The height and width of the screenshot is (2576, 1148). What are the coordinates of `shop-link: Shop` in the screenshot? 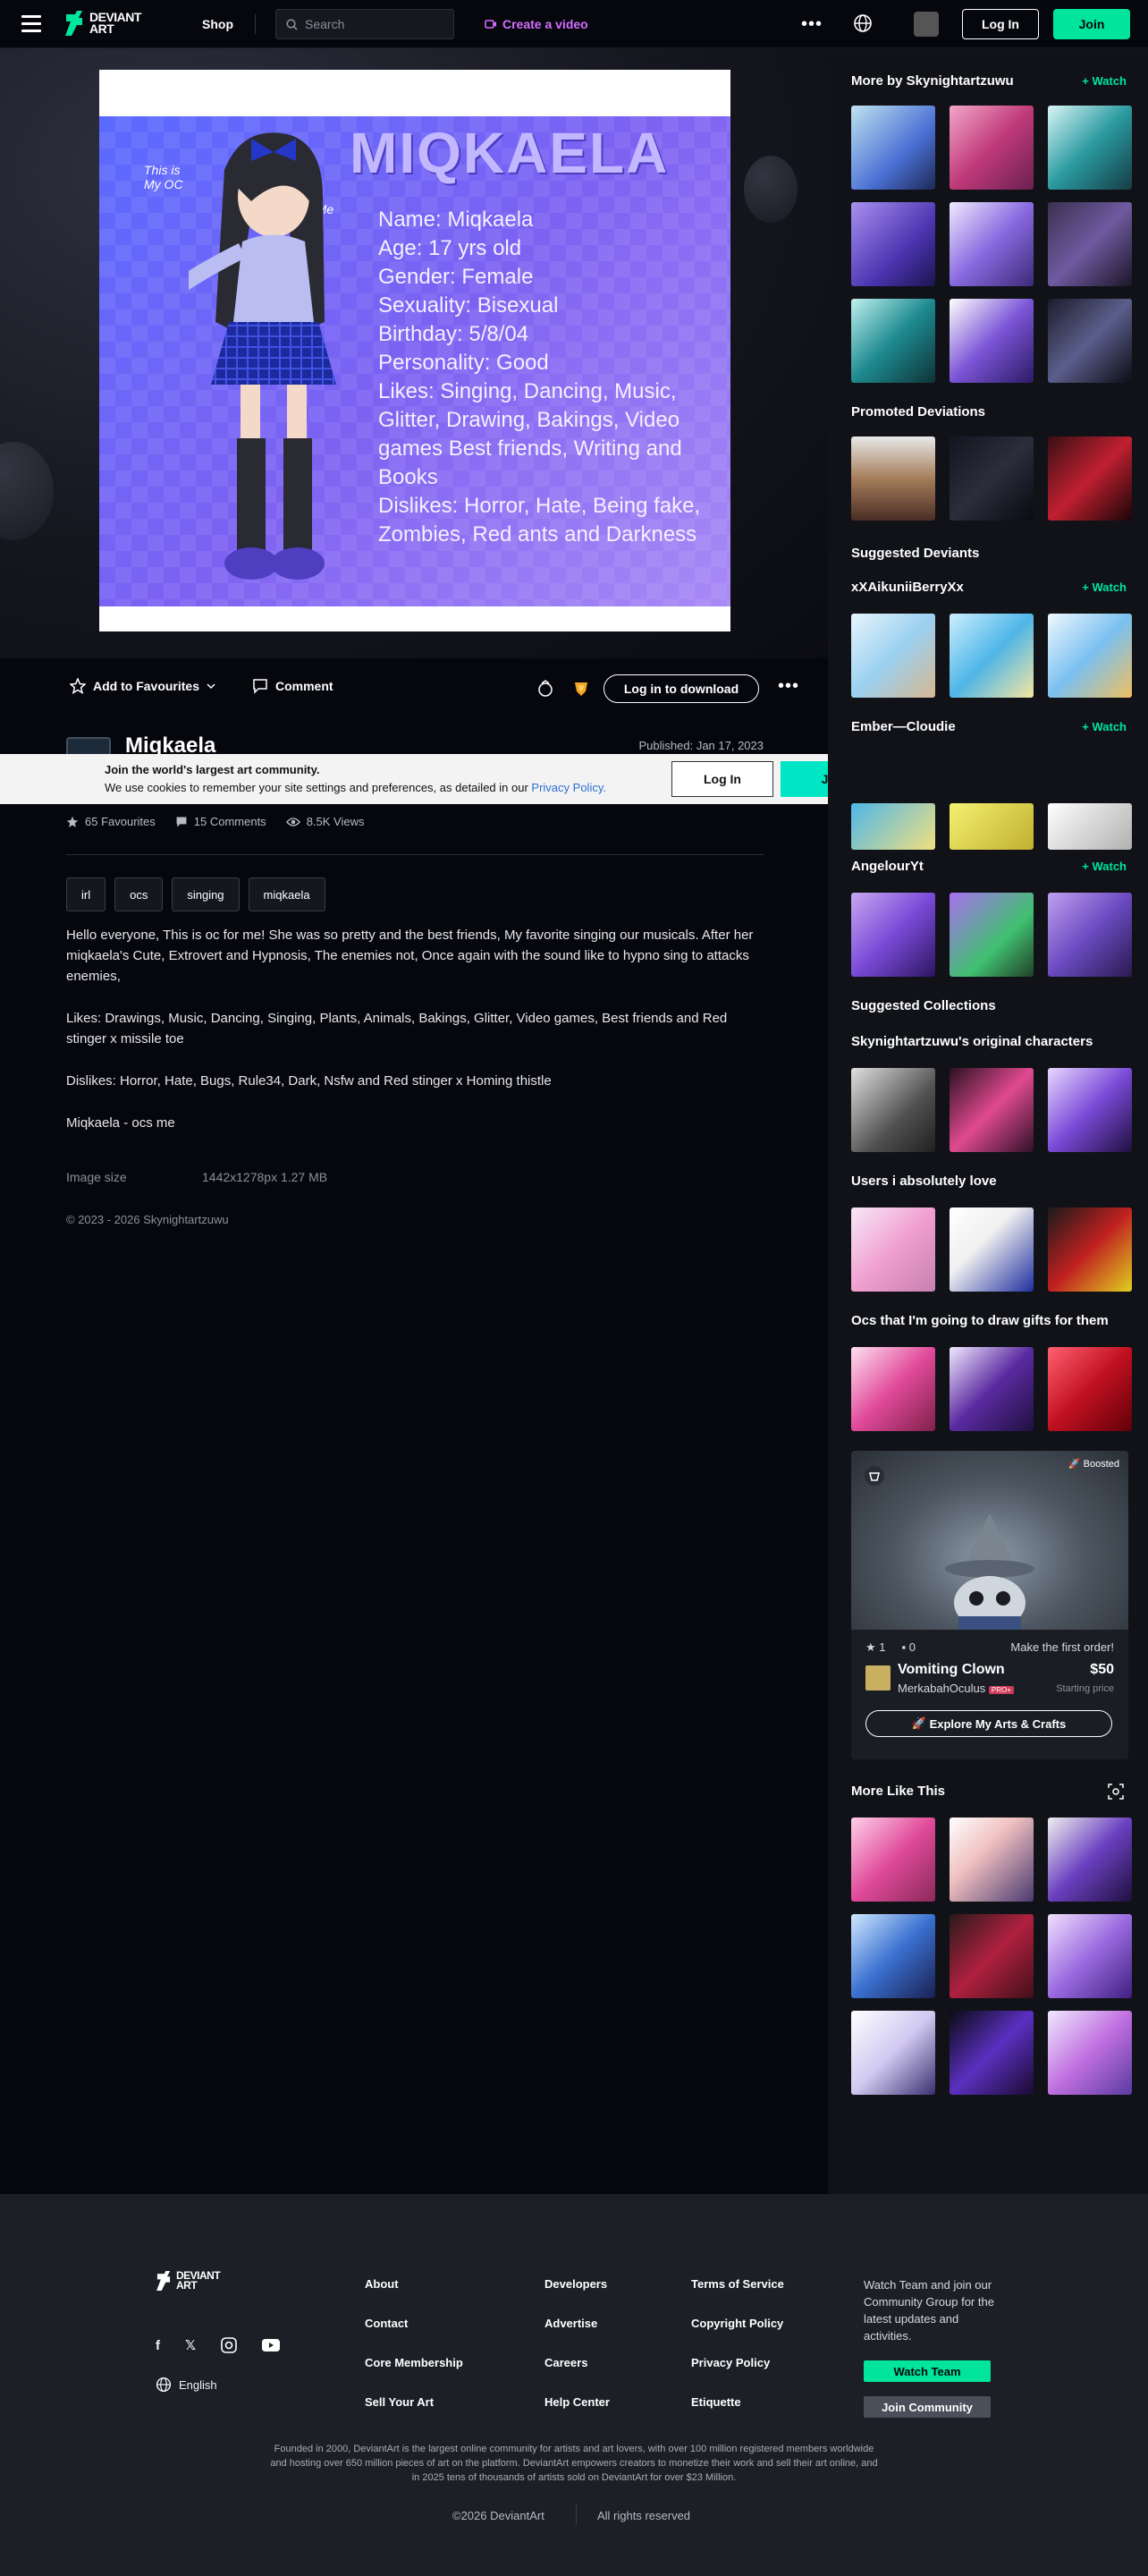 It's located at (217, 24).